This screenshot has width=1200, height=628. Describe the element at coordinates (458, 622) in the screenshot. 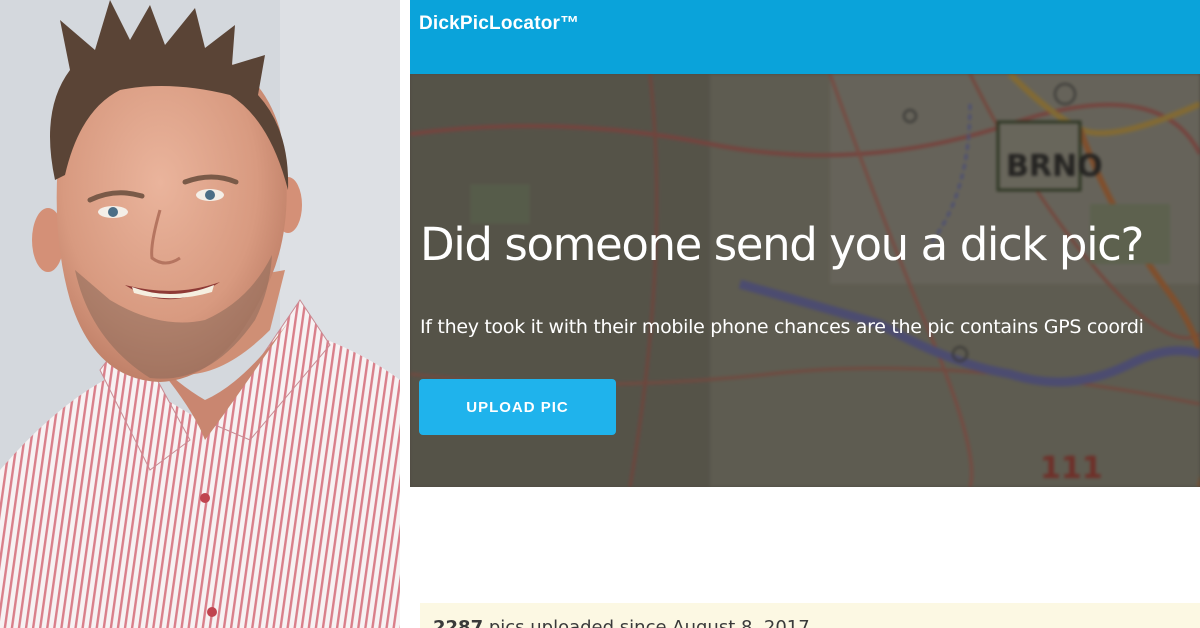

I see `upload-count: 2287` at that location.